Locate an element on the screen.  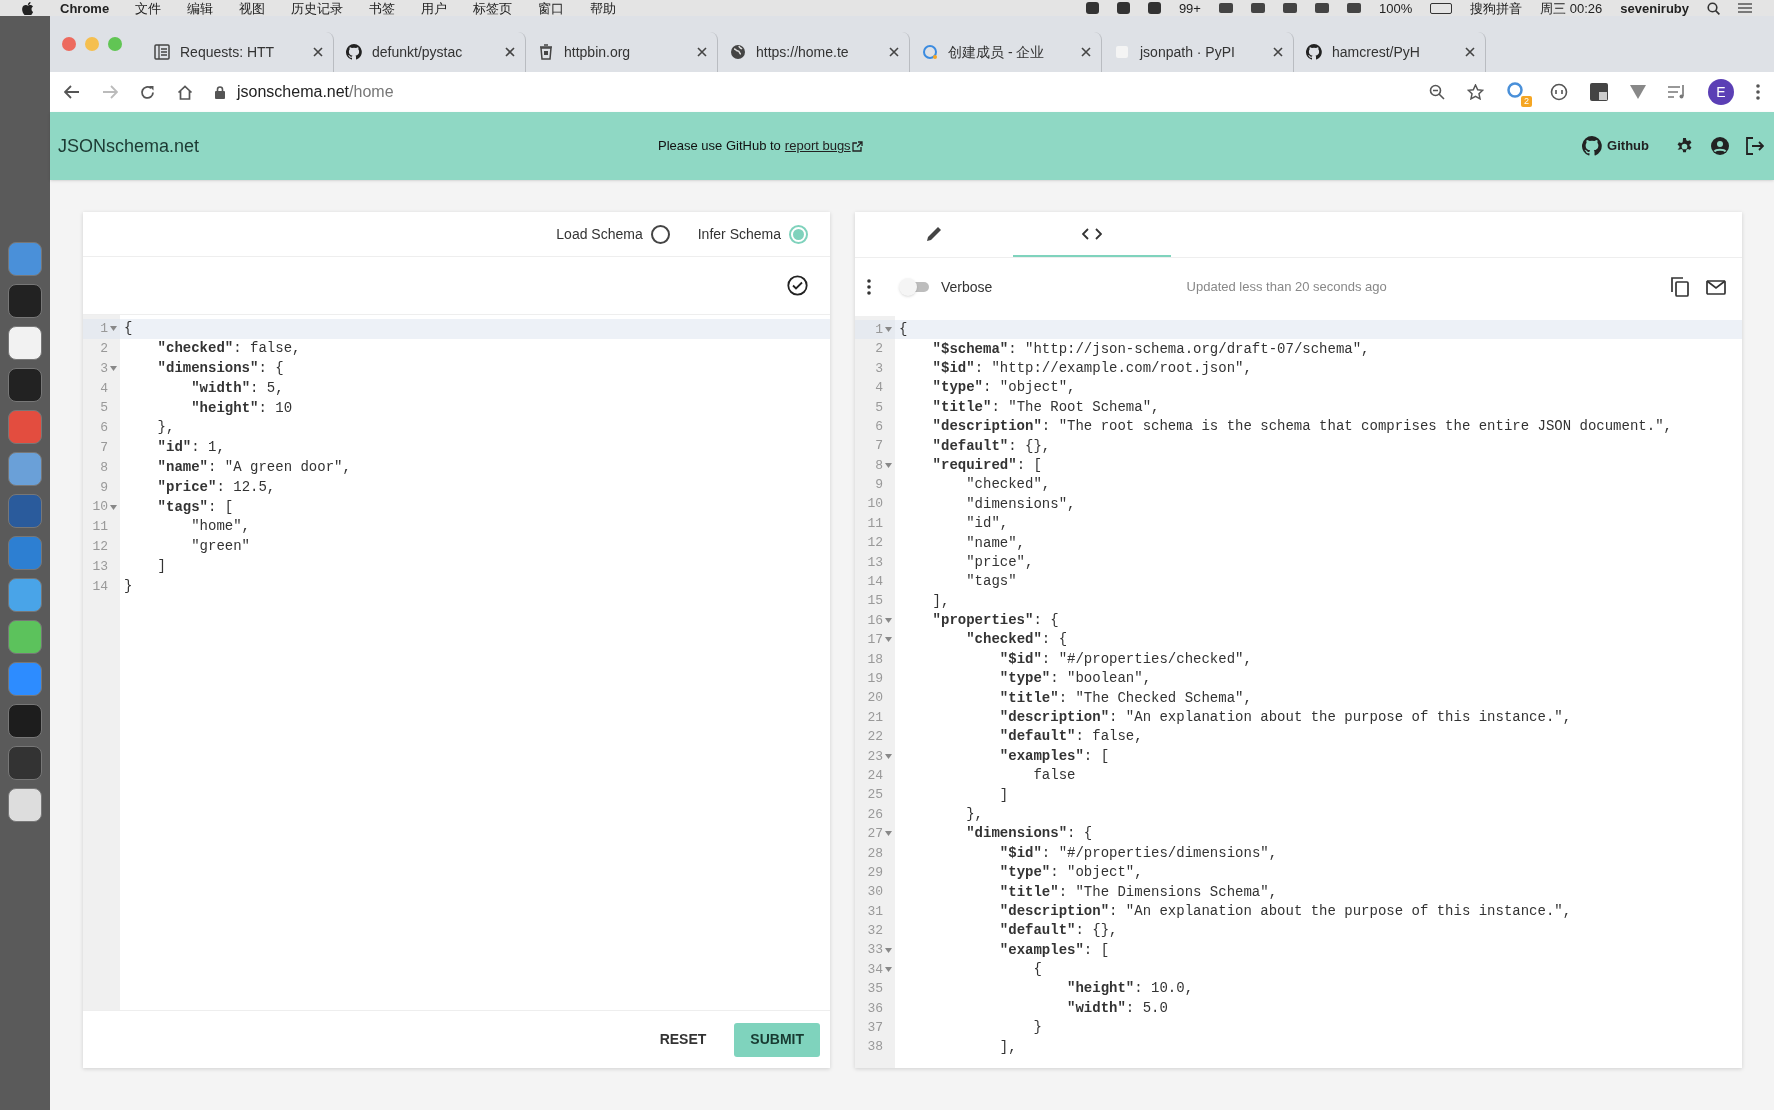
submit-button: SUBMIT is located at coordinates (777, 1039).